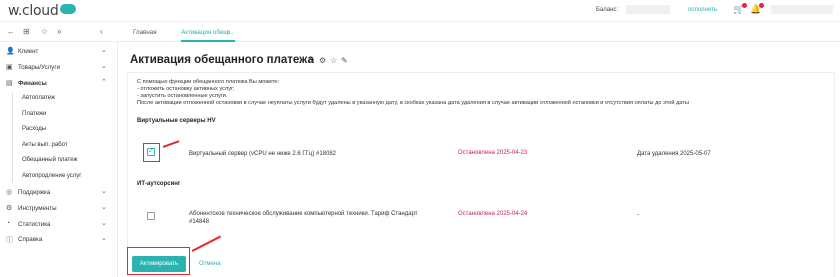  Describe the element at coordinates (59, 67) in the screenshot. I see `sidebar-item-products: ▣ Товары/Услуги ⌄` at that location.